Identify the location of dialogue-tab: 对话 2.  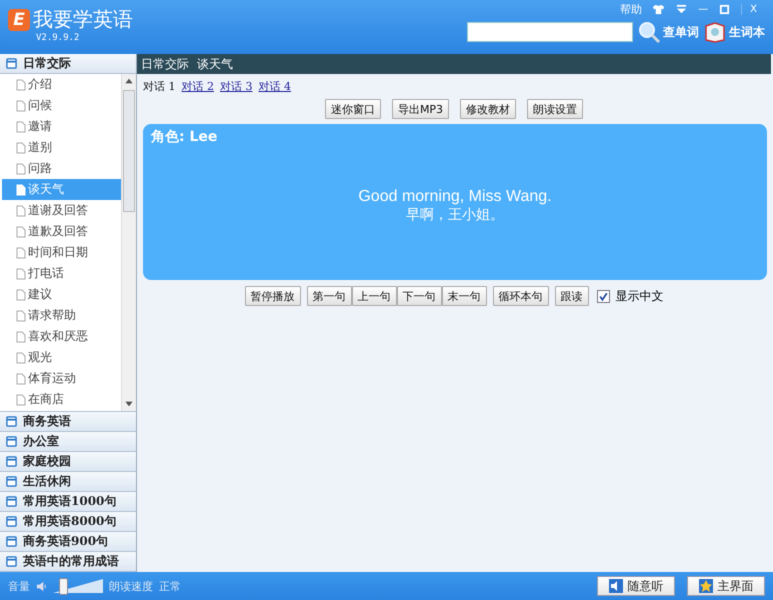
(198, 86).